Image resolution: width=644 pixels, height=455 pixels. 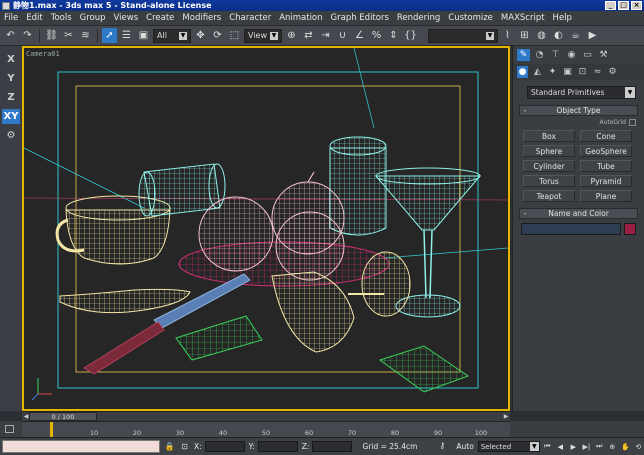 What do you see at coordinates (143, 35) in the screenshot?
I see `region-select-icon: ▣` at bounding box center [143, 35].